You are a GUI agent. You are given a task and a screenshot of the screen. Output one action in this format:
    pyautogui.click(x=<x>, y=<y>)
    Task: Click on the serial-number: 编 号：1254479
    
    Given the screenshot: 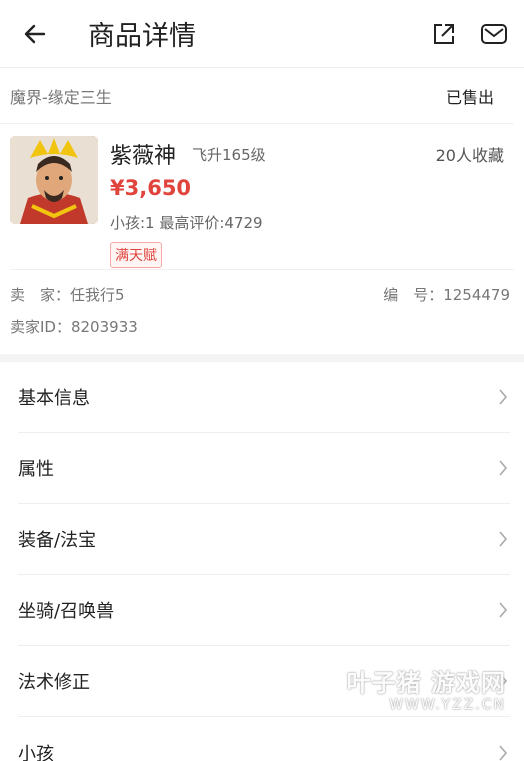 What is the action you would take?
    pyautogui.click(x=446, y=295)
    